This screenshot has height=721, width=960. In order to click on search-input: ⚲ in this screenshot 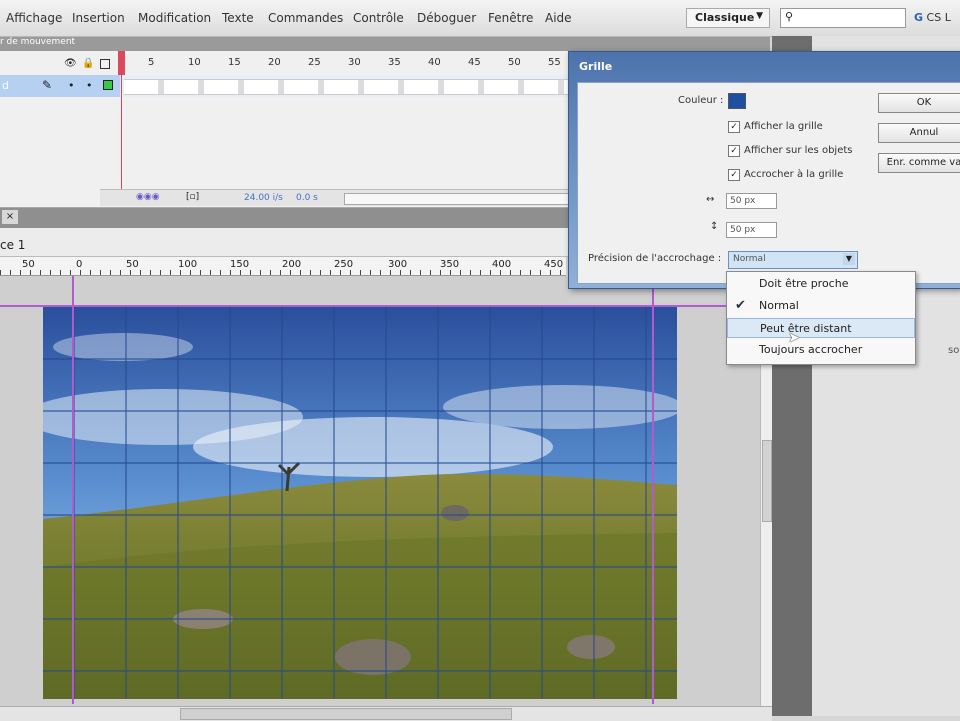, I will do `click(843, 18)`.